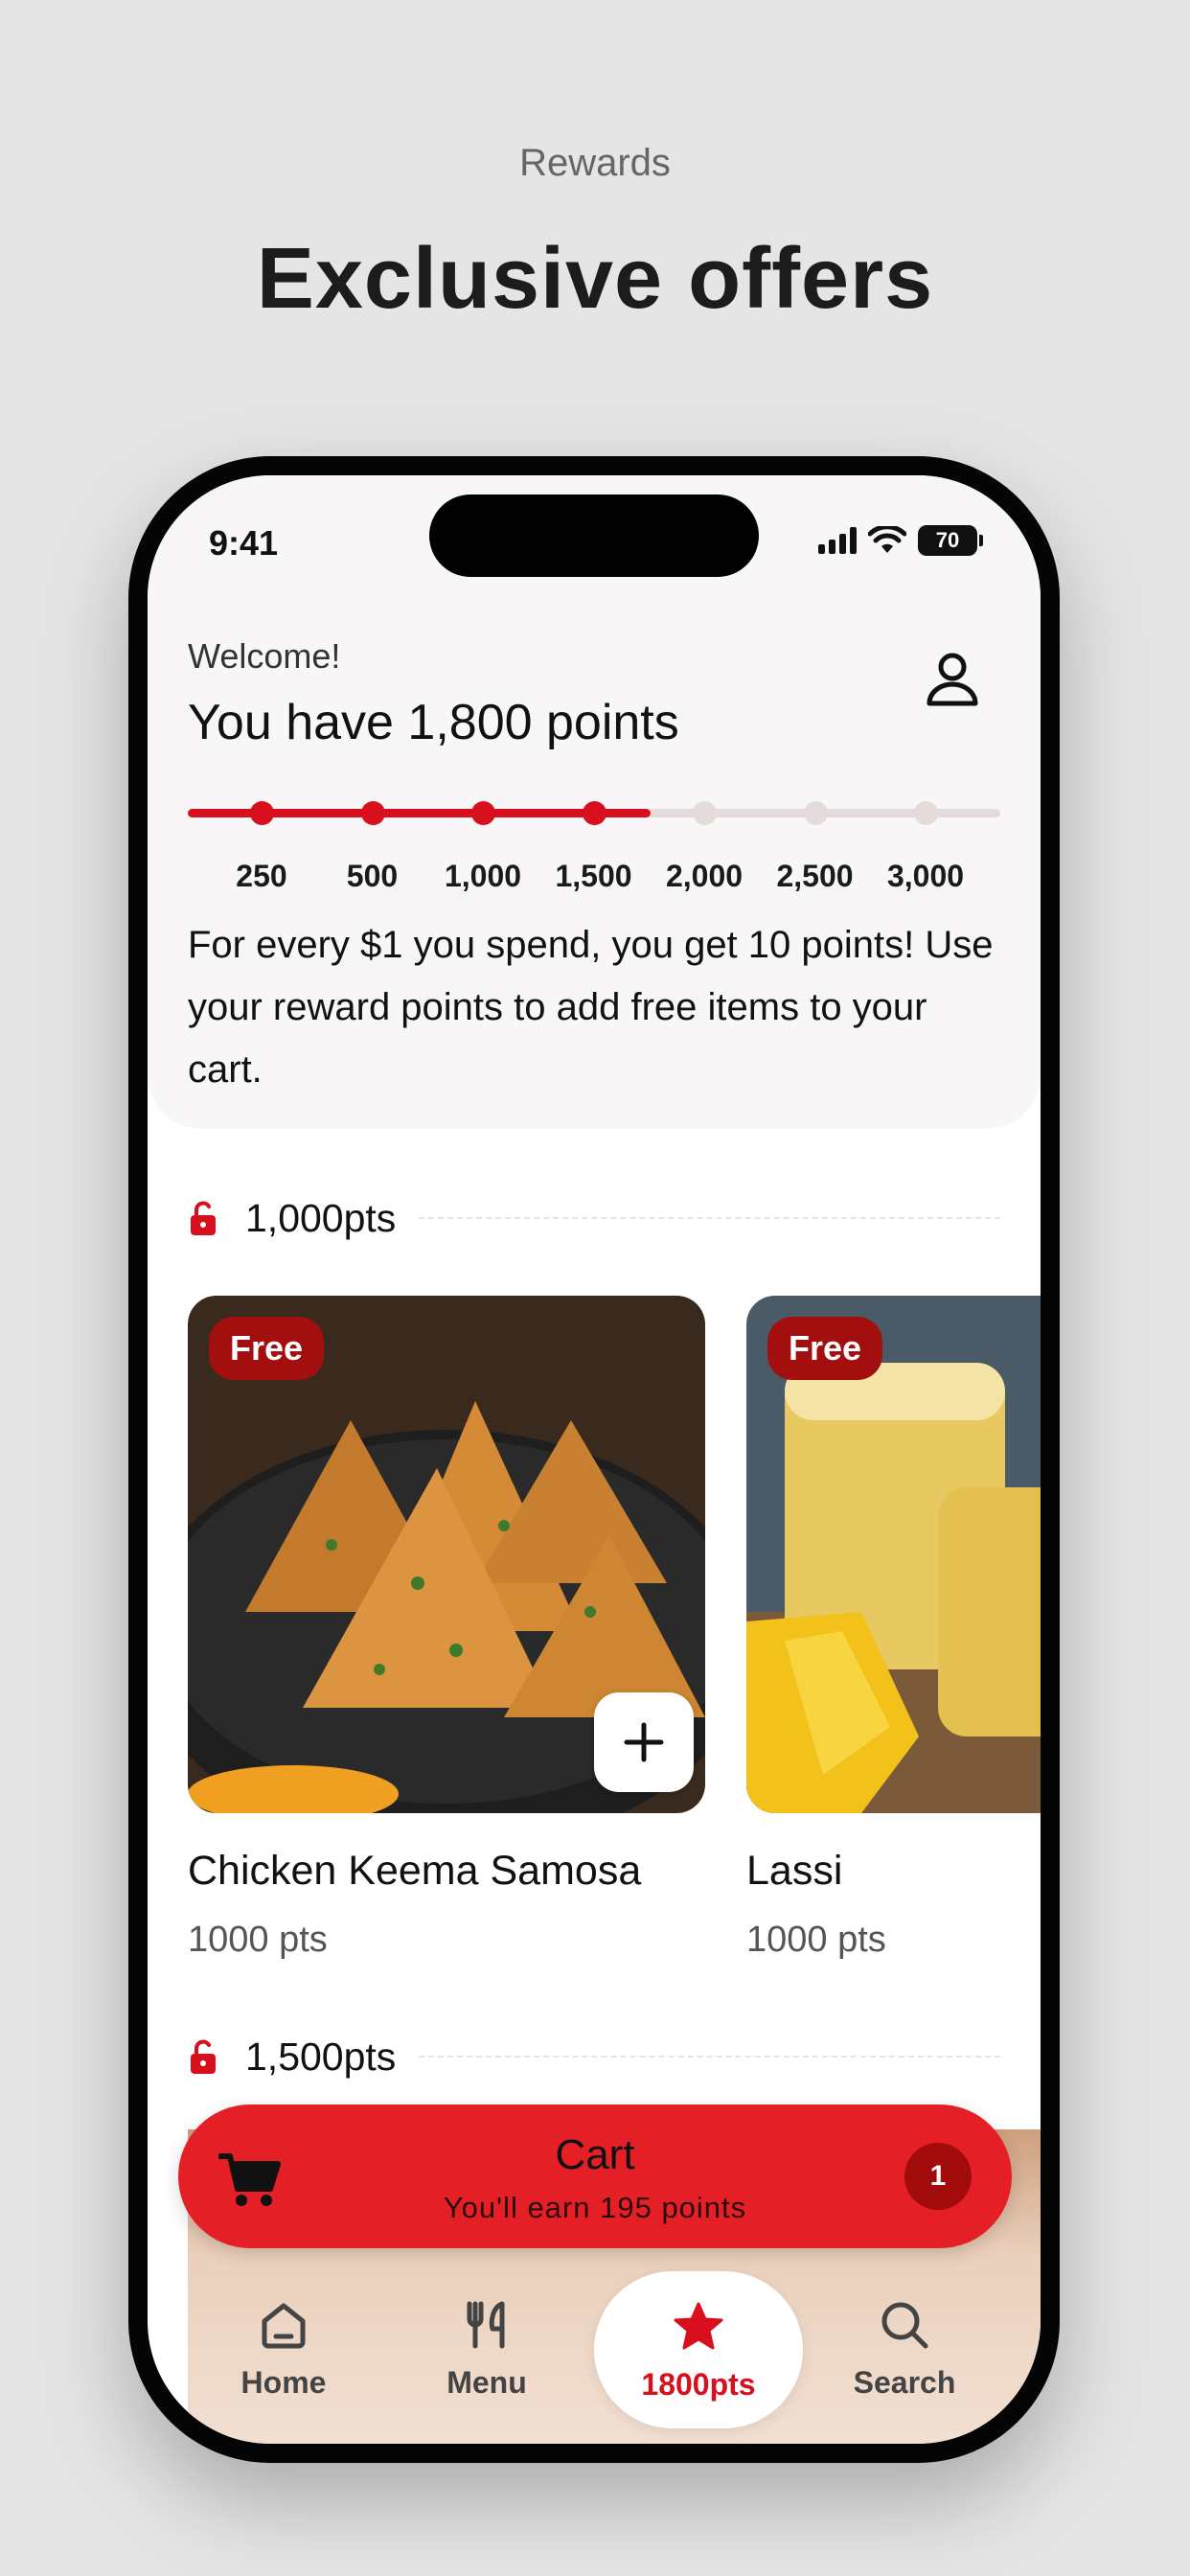  I want to click on cart-points-earned: You'll earn 195 points, so click(595, 2207).